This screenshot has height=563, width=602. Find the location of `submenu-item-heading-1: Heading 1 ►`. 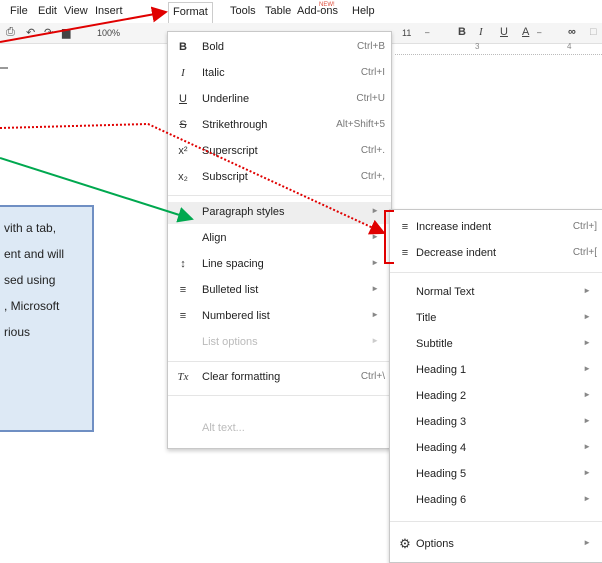

submenu-item-heading-1: Heading 1 ► is located at coordinates (496, 371).